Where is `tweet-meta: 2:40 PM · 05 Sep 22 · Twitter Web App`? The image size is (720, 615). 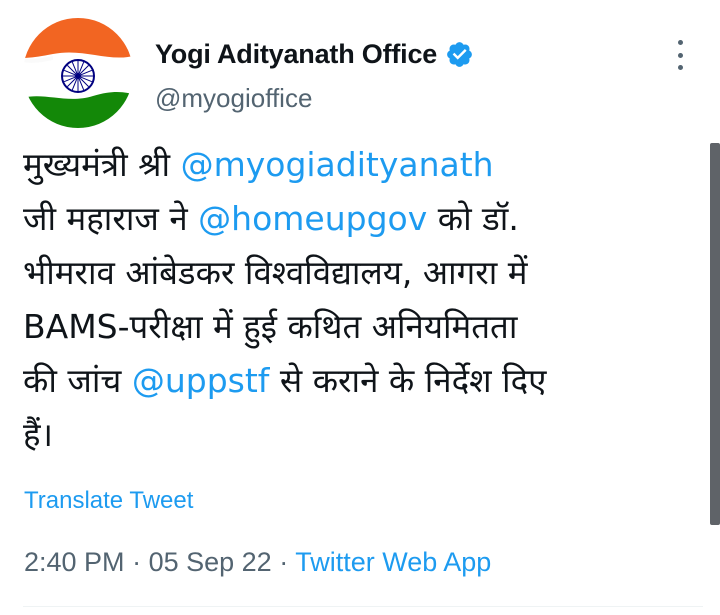
tweet-meta: 2:40 PM · 05 Sep 22 · Twitter Web App is located at coordinates (257, 562).